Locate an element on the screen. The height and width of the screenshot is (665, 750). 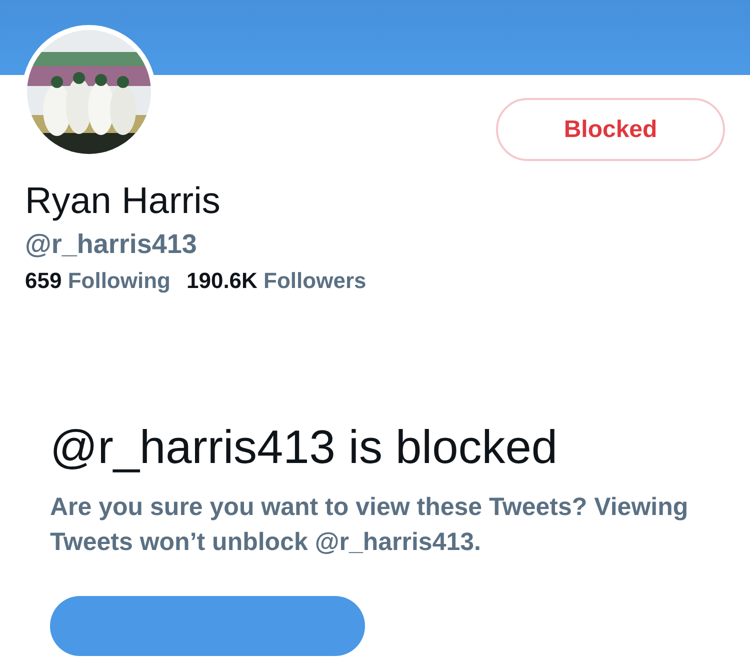
blocked-button: Blocked is located at coordinates (610, 129).